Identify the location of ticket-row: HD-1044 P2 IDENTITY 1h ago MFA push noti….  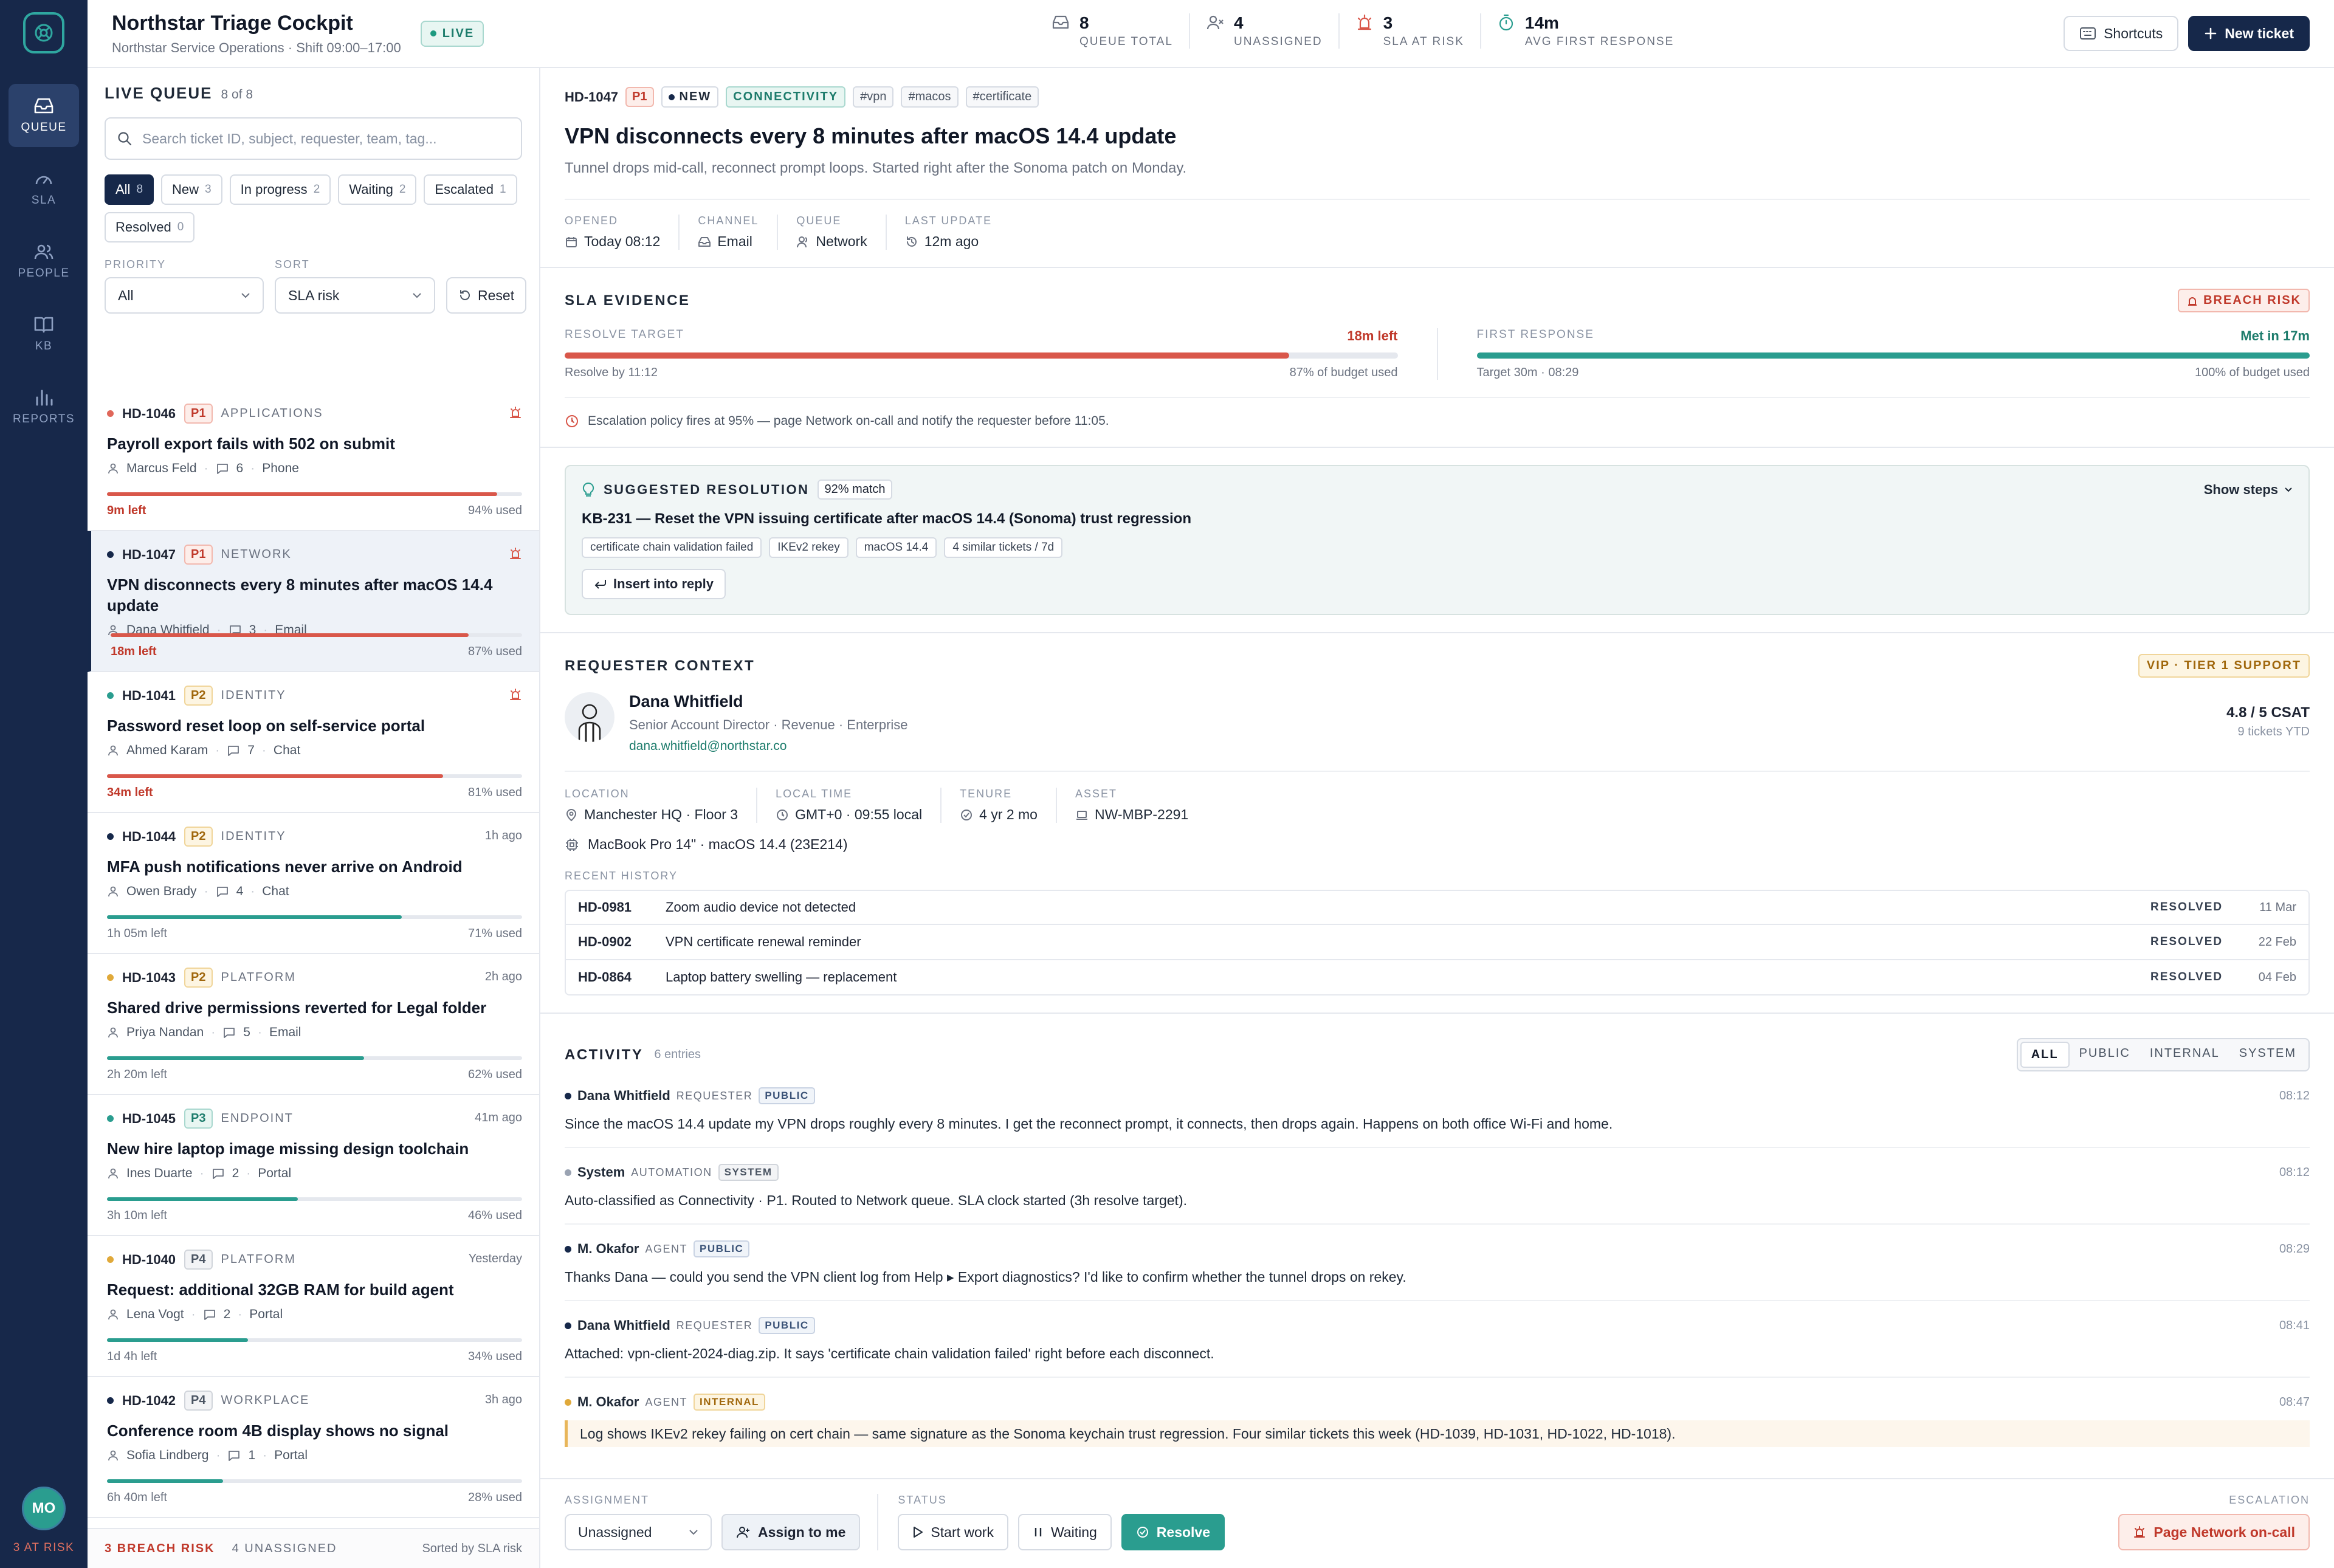
(313, 883).